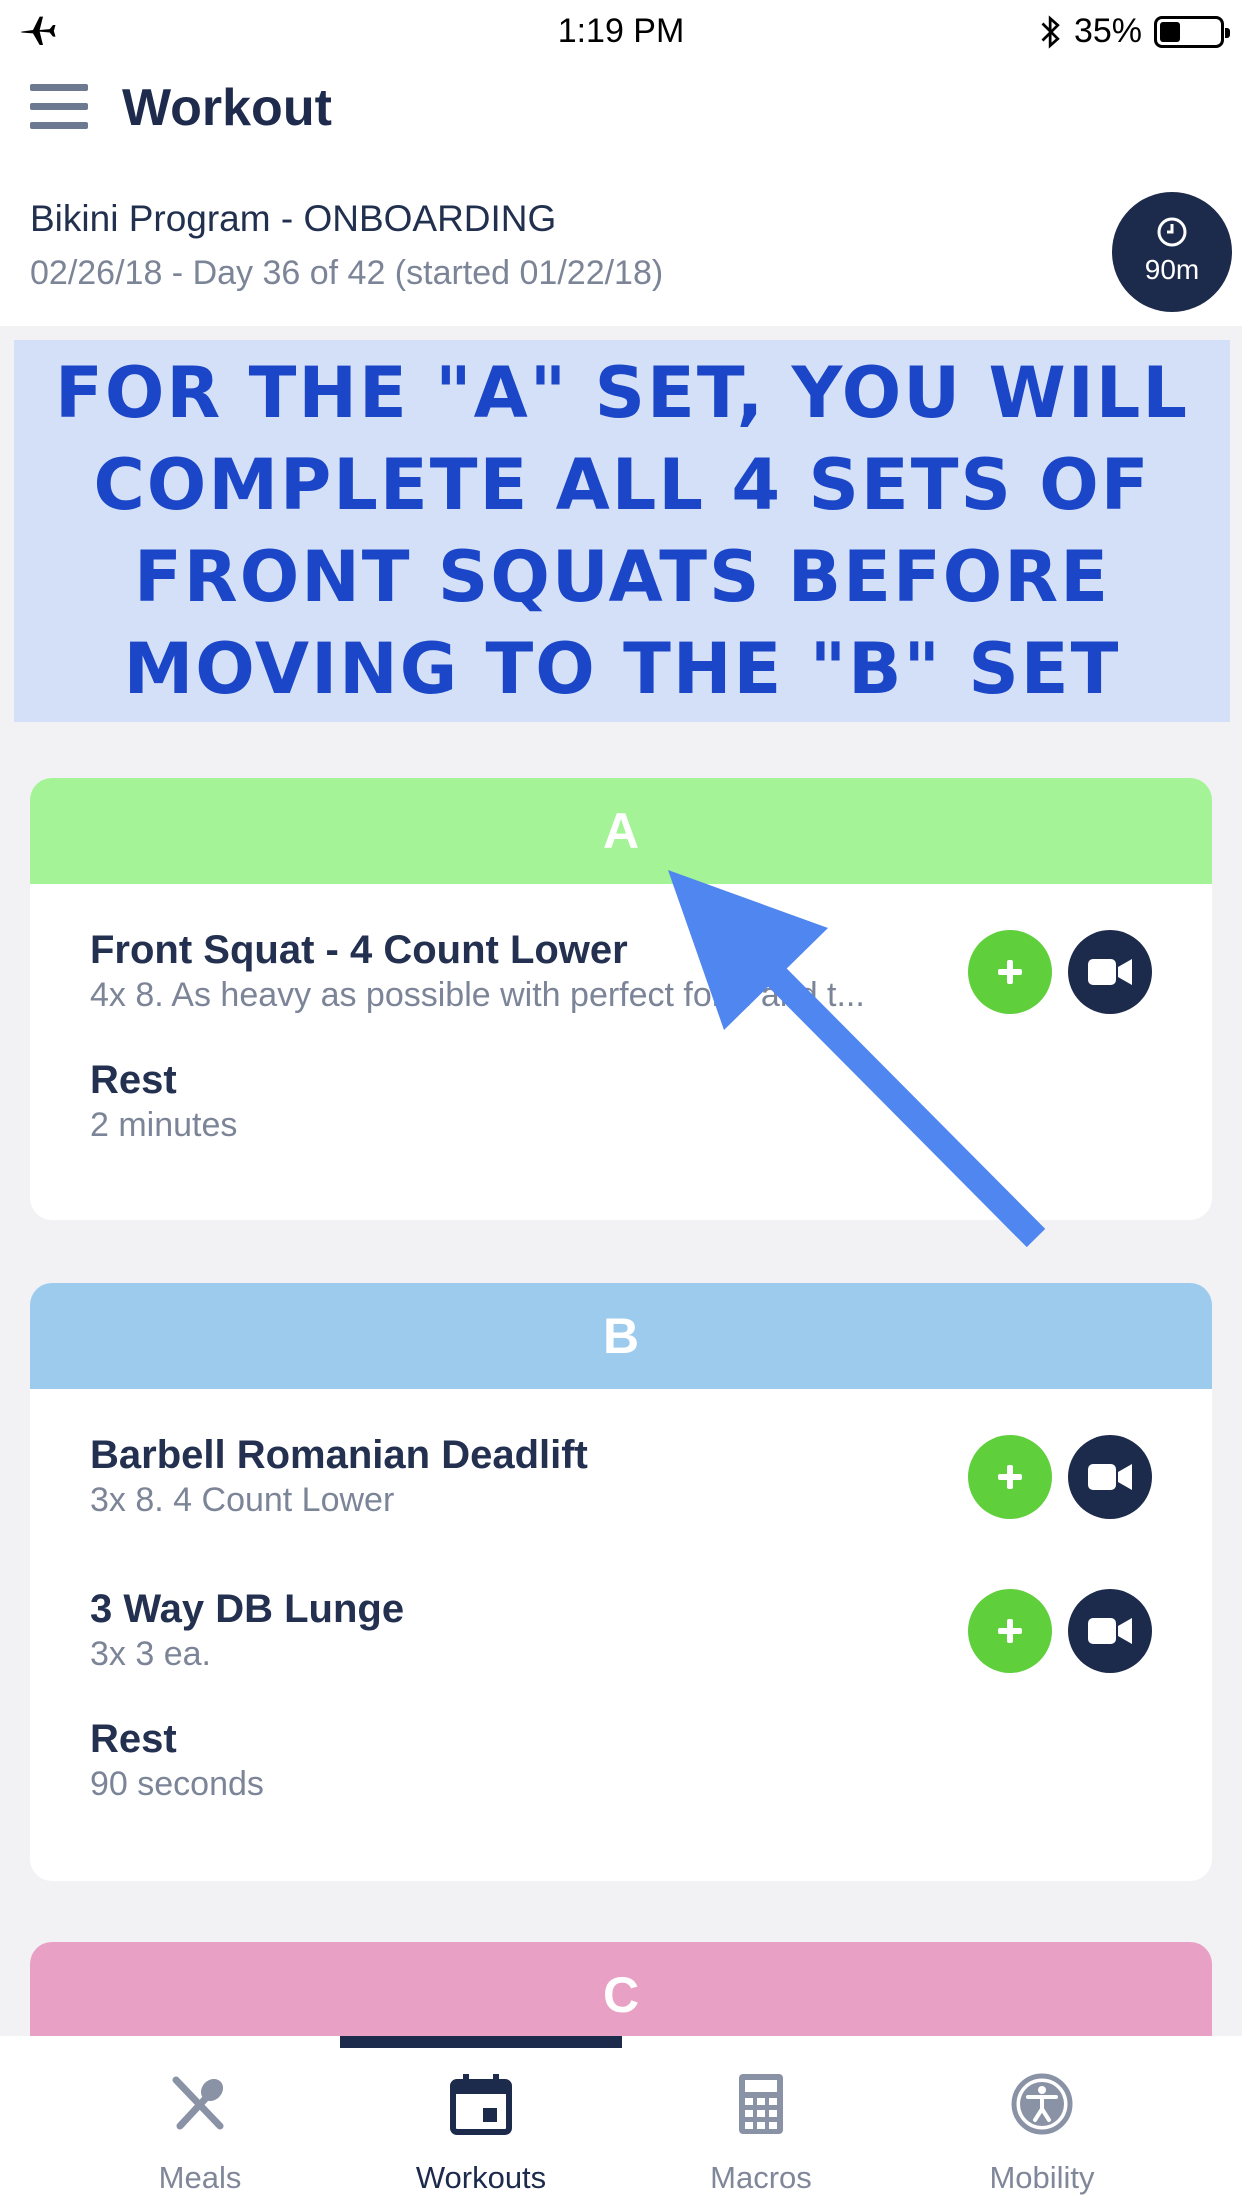 The width and height of the screenshot is (1242, 2208). I want to click on tab-macros: Macros, so click(761, 2122).